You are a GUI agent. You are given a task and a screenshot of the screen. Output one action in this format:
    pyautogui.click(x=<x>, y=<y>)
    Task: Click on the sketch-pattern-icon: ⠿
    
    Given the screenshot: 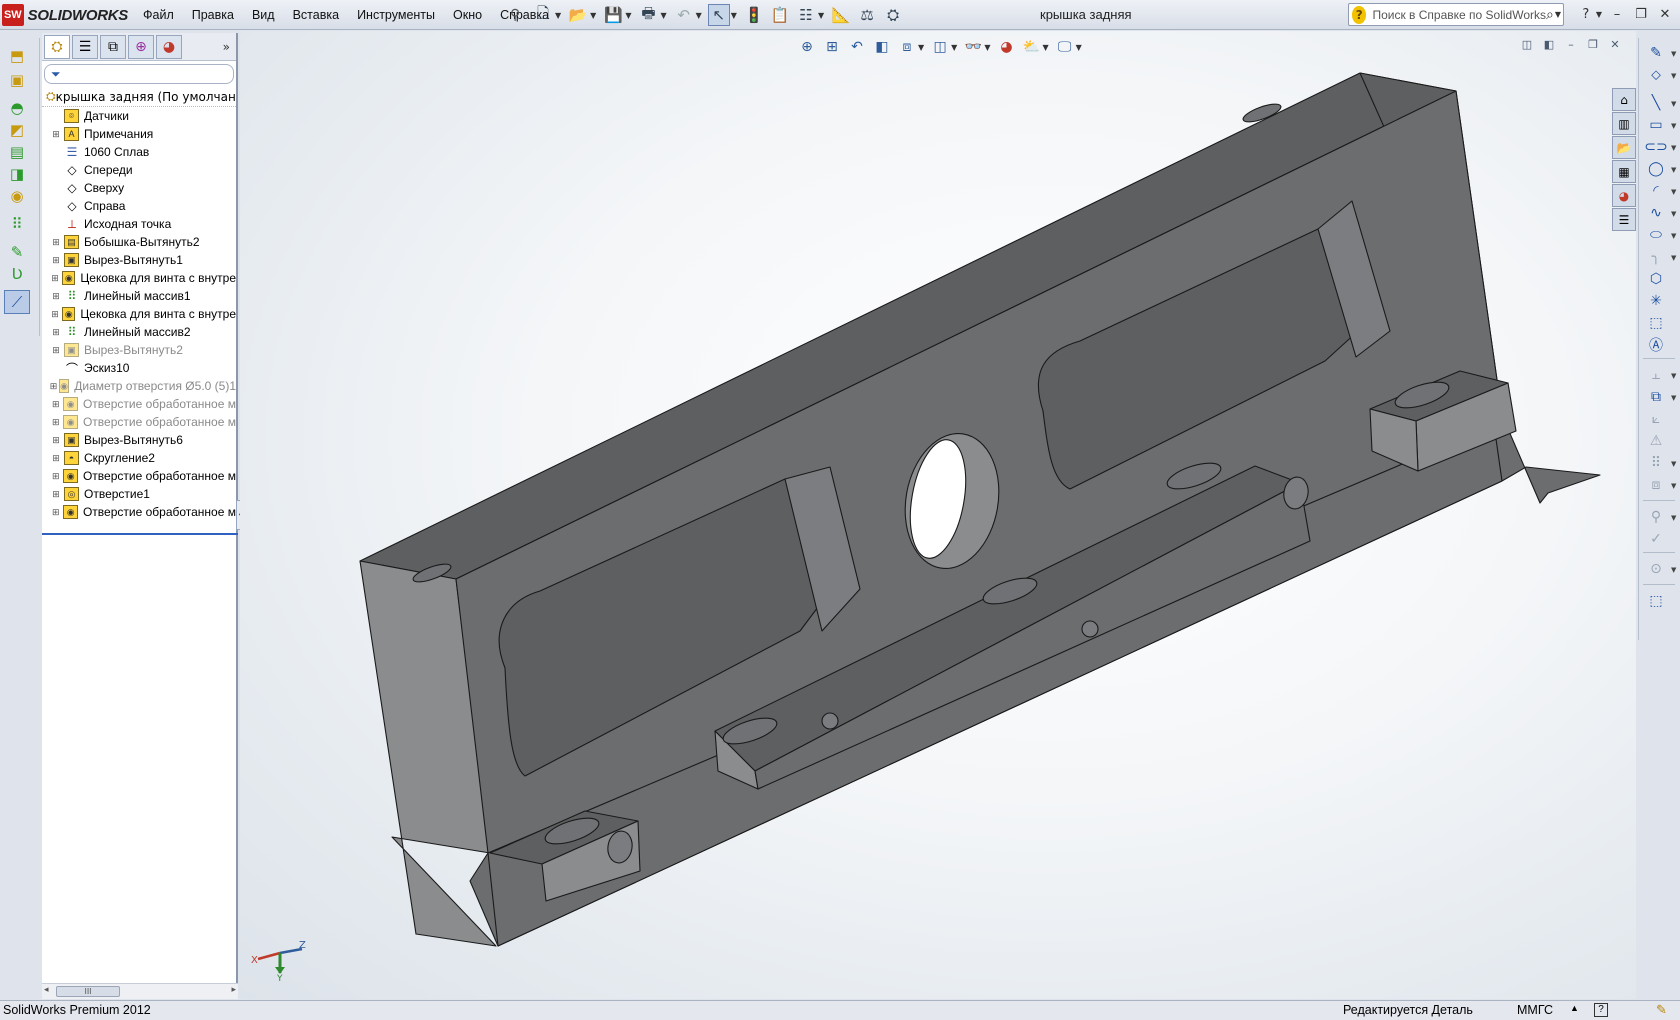 What is the action you would take?
    pyautogui.click(x=1656, y=463)
    